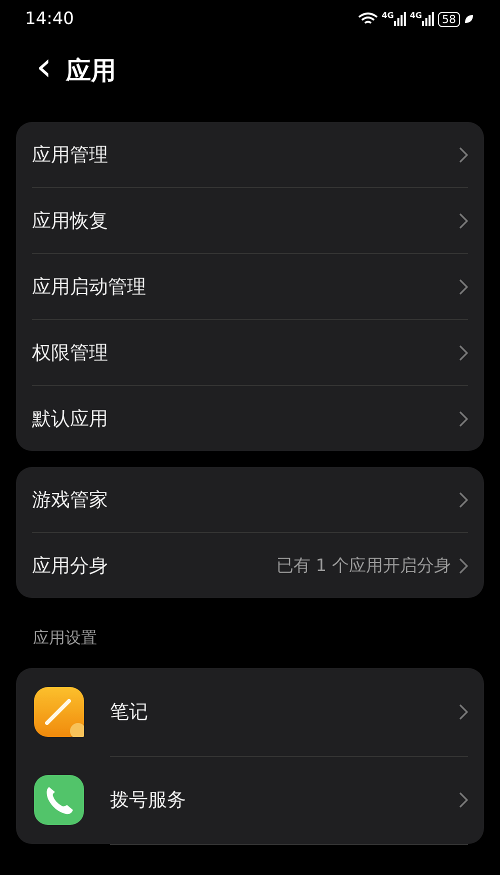 The width and height of the screenshot is (500, 875). I want to click on row-label: 游戏管家, so click(70, 500).